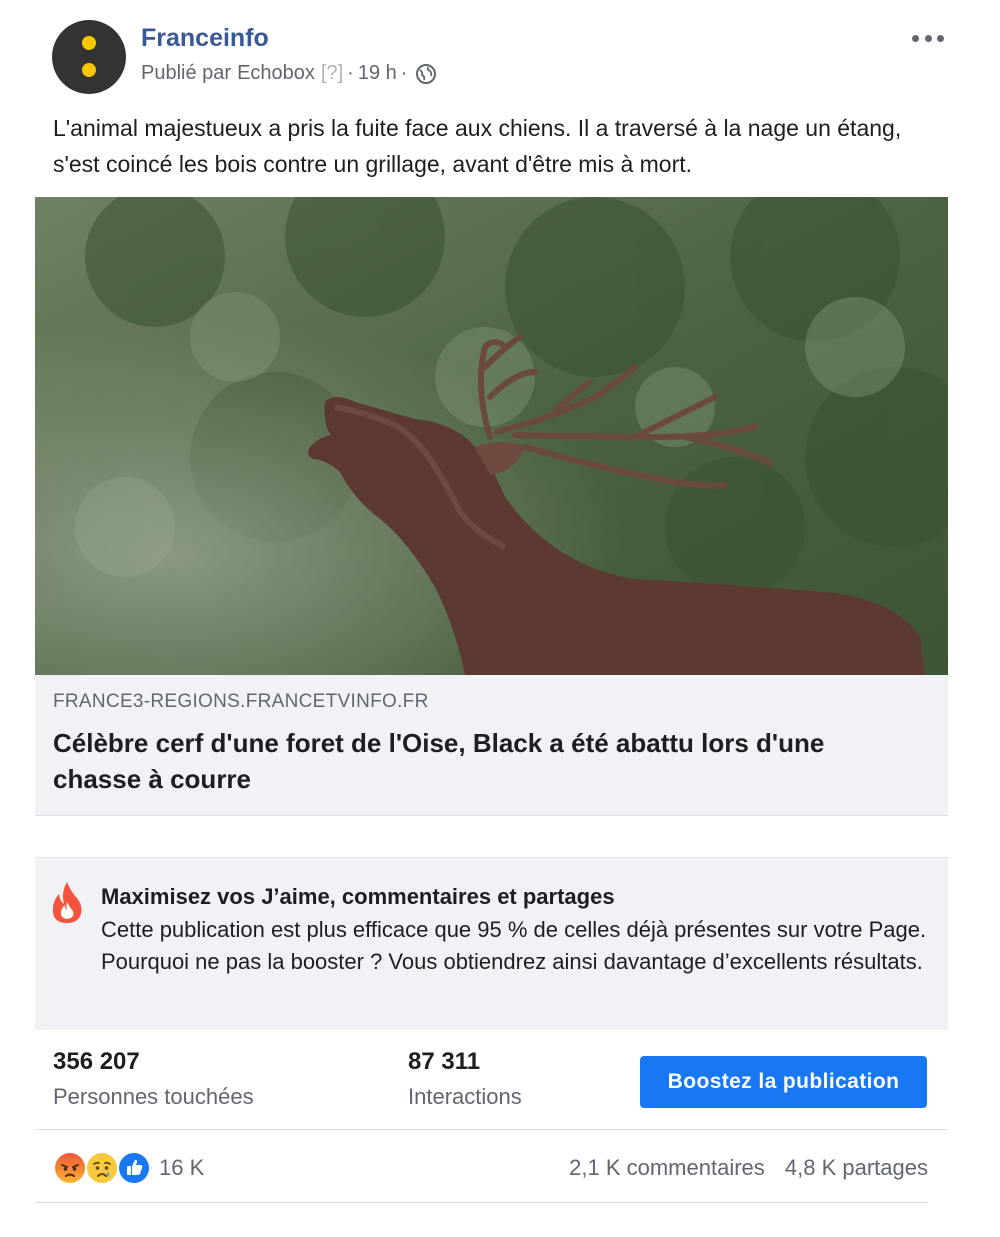  What do you see at coordinates (276, 73) in the screenshot?
I see `publisher-name: Echobox` at bounding box center [276, 73].